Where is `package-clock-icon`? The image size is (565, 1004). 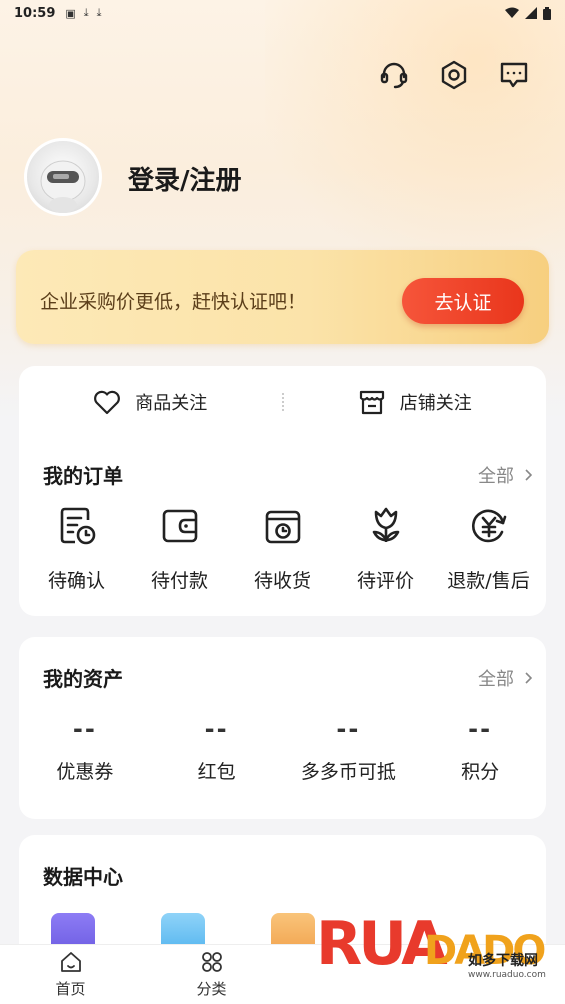 package-clock-icon is located at coordinates (282, 527).